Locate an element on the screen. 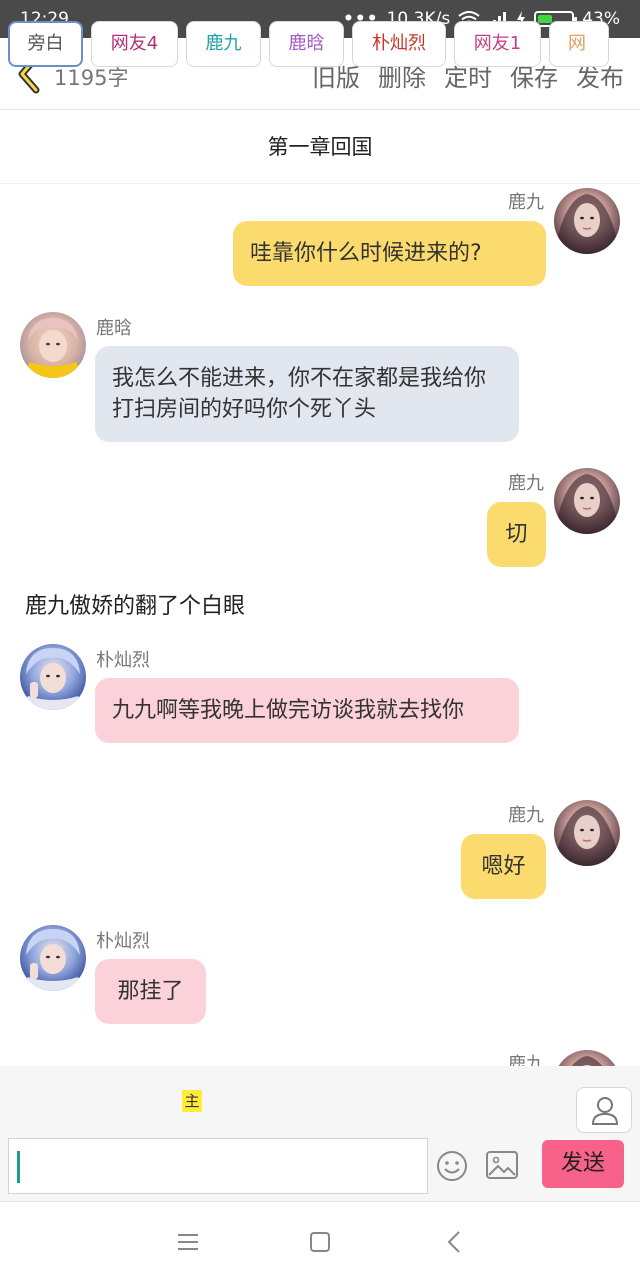 The image size is (640, 1280). message-bubble: 嗯好 is located at coordinates (503, 866).